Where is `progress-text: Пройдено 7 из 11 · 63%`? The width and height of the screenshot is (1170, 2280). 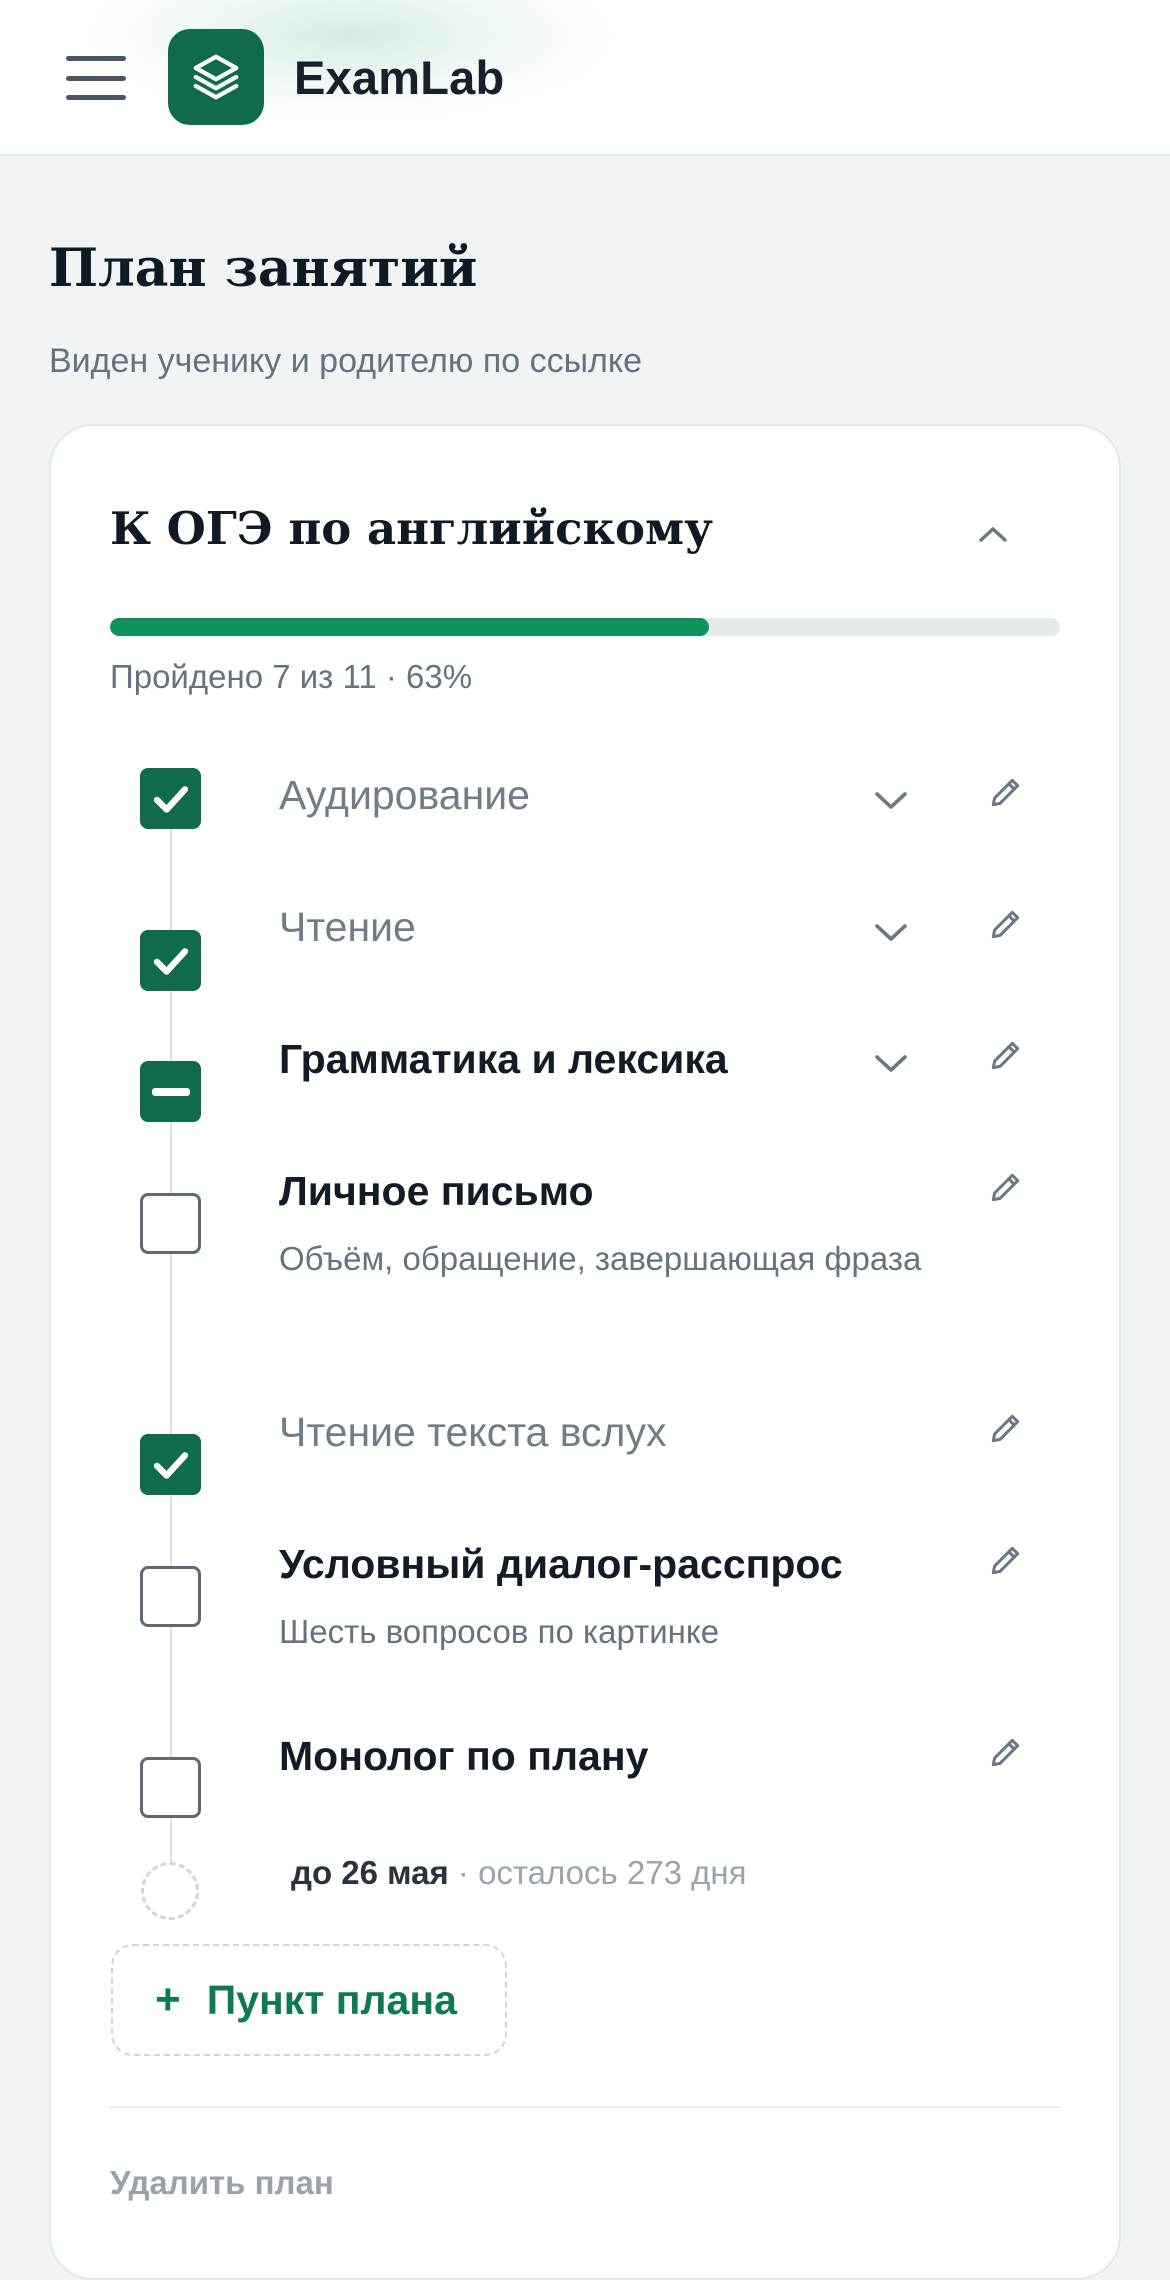
progress-text: Пройдено 7 из 11 · 63% is located at coordinates (291, 676).